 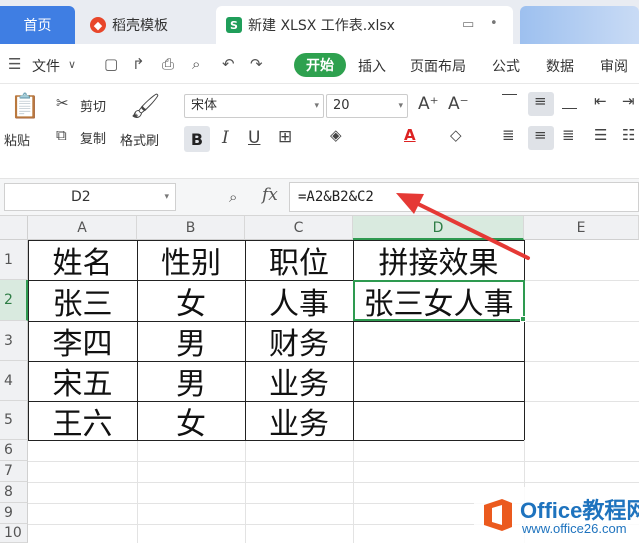 I want to click on fill-handle, so click(x=523, y=319).